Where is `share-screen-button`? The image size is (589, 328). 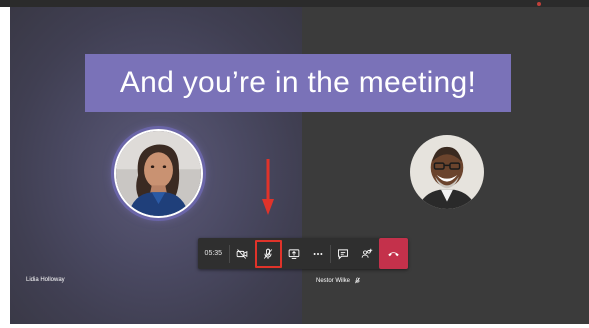 share-screen-button is located at coordinates (295, 253).